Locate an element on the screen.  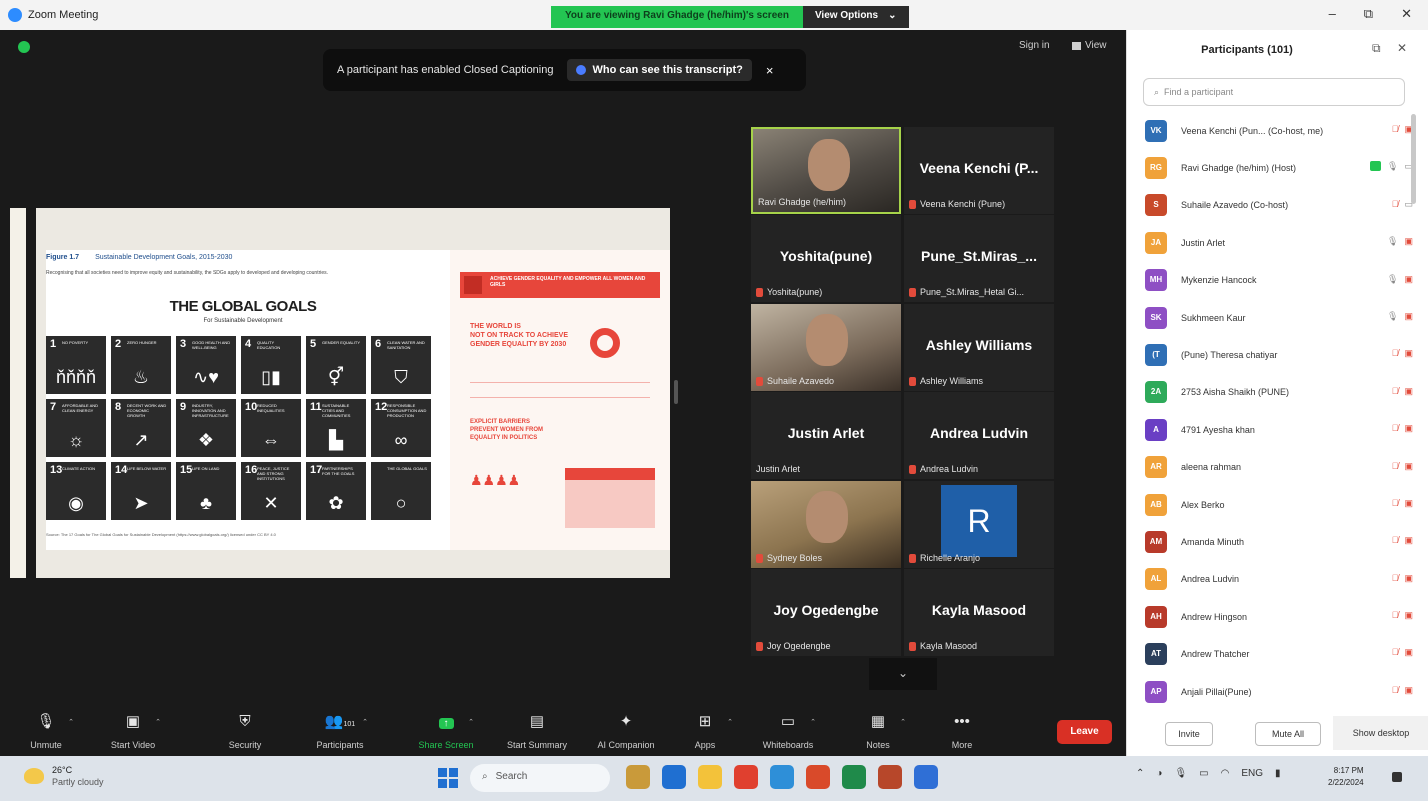
participant-row: JA Justin Arlet 🎙 ▣ is located at coordinates (1279, 242).